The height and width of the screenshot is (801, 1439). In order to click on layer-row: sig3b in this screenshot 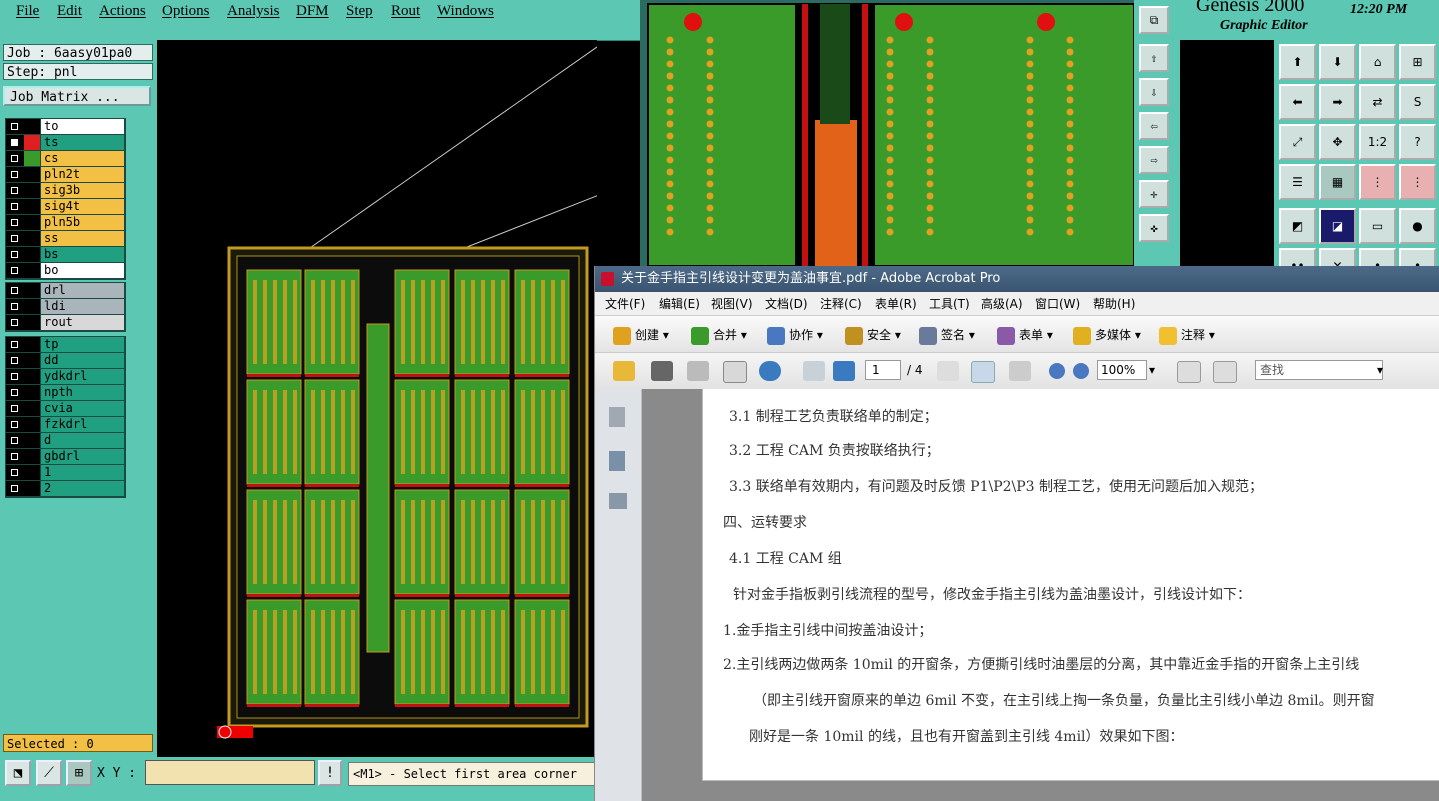, I will do `click(65, 191)`.